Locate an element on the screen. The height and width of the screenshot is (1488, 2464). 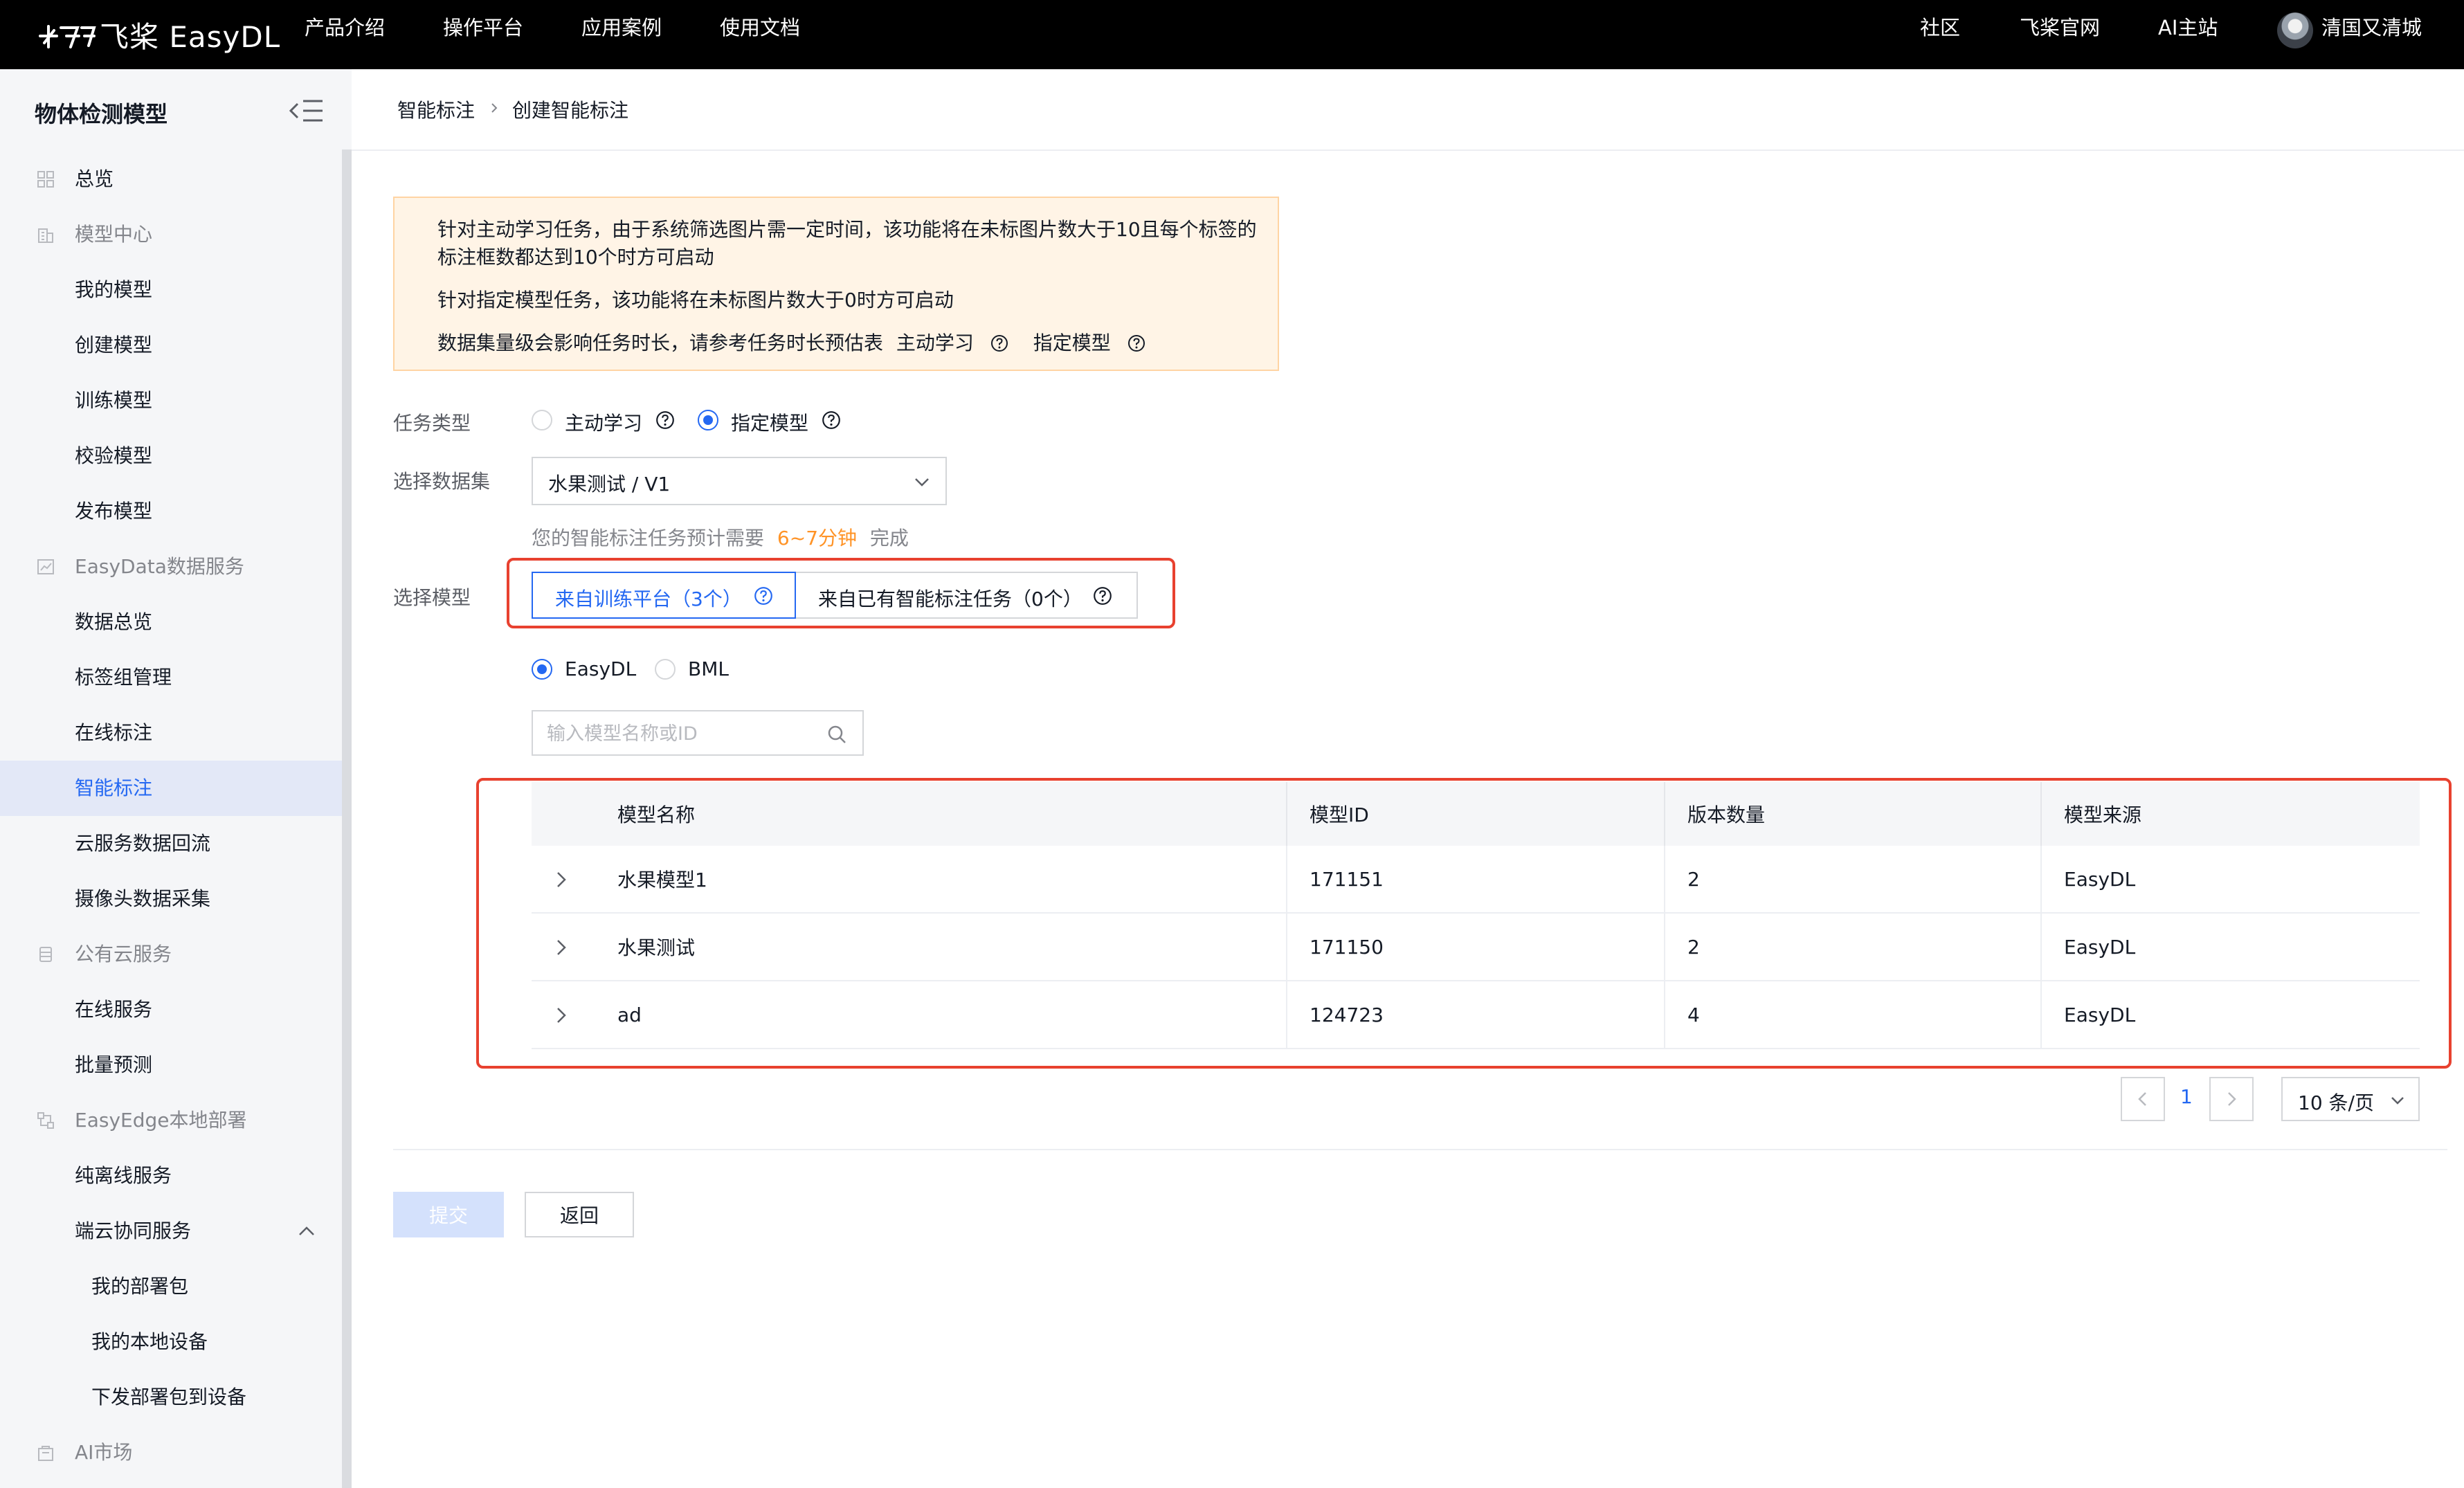
chart-icon is located at coordinates (45, 566).